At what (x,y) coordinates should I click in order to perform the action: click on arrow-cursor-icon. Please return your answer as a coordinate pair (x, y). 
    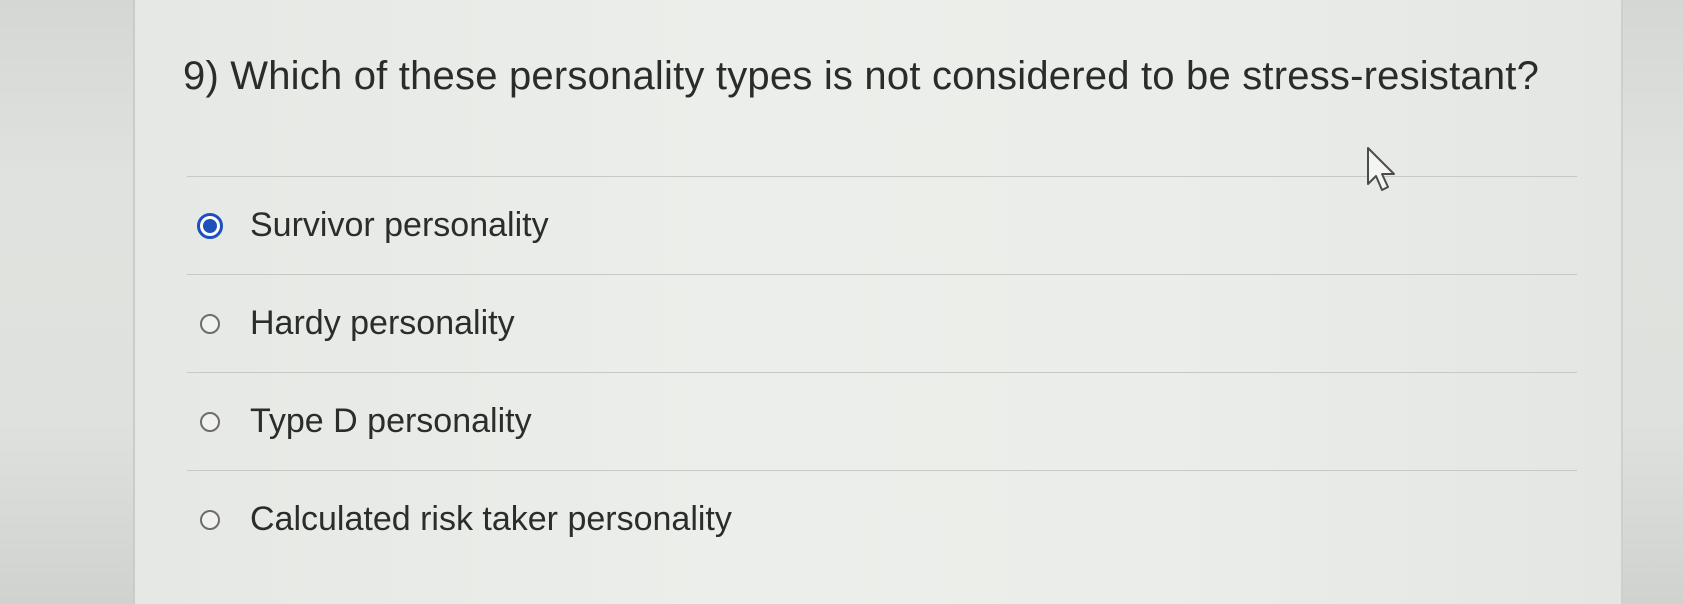
    Looking at the image, I should click on (1381, 169).